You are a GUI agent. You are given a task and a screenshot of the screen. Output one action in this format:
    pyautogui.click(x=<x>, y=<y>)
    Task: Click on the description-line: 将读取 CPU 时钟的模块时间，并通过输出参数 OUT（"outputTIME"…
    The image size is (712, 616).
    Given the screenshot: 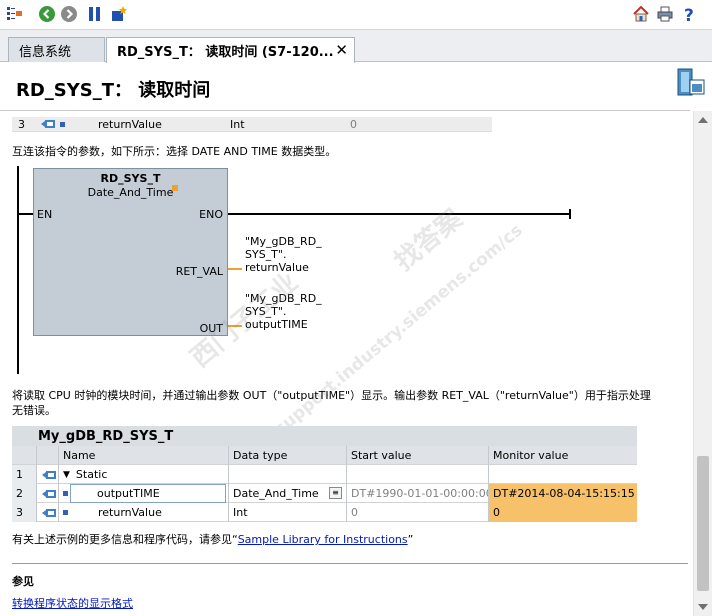 What is the action you would take?
    pyautogui.click(x=331, y=395)
    